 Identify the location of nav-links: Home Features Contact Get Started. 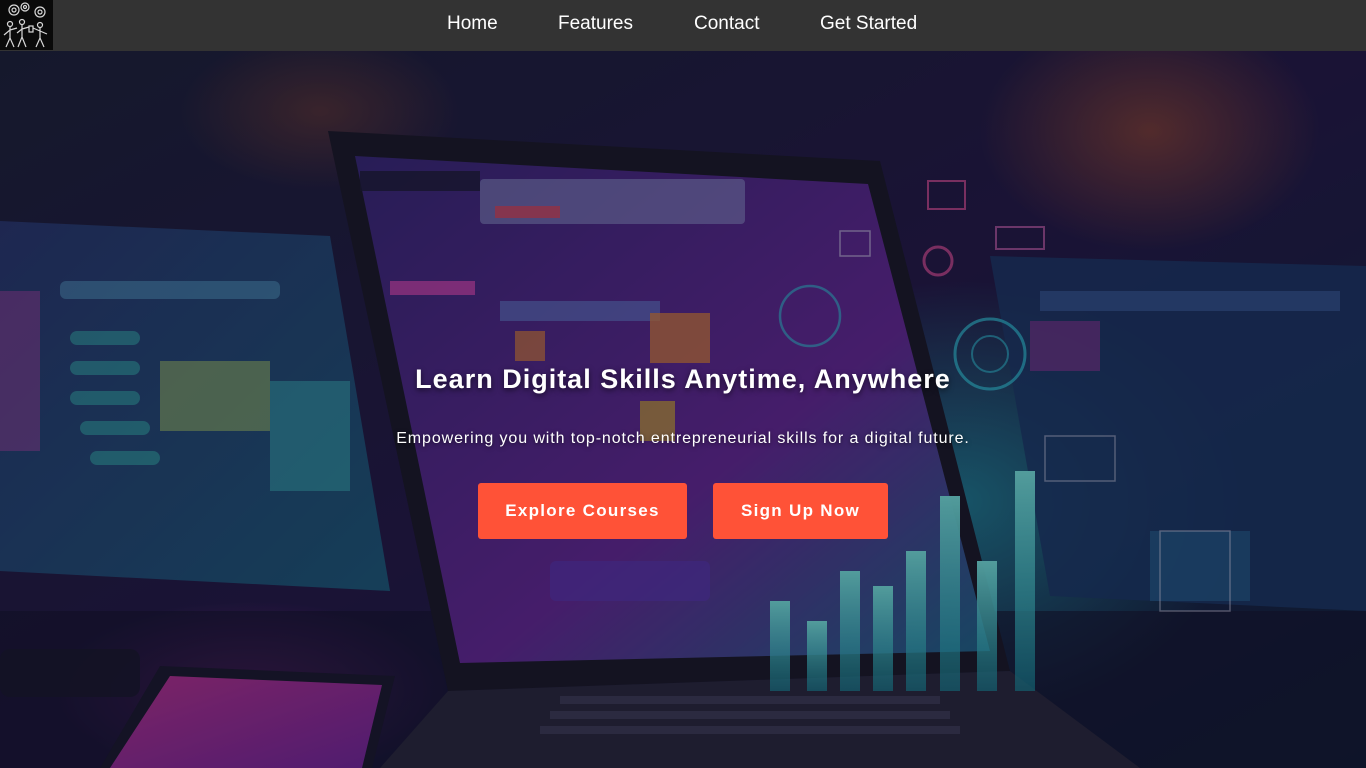
(683, 25).